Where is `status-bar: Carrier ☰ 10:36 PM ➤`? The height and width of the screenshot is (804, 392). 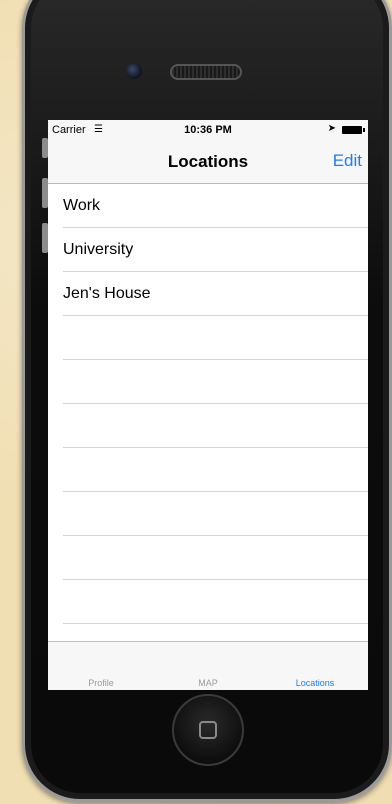 status-bar: Carrier ☰ 10:36 PM ➤ is located at coordinates (208, 130).